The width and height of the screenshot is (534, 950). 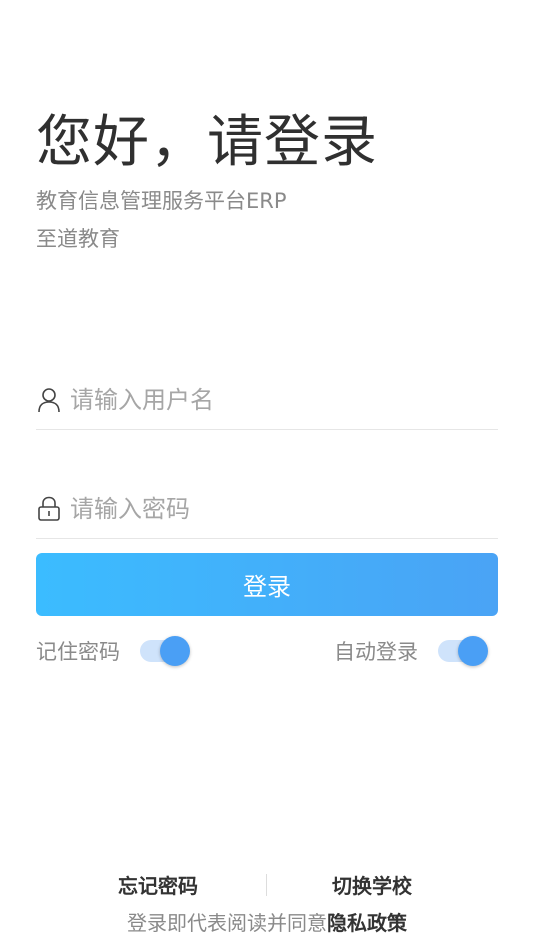 I want to click on remember-password-label: 记住密码, so click(x=78, y=652).